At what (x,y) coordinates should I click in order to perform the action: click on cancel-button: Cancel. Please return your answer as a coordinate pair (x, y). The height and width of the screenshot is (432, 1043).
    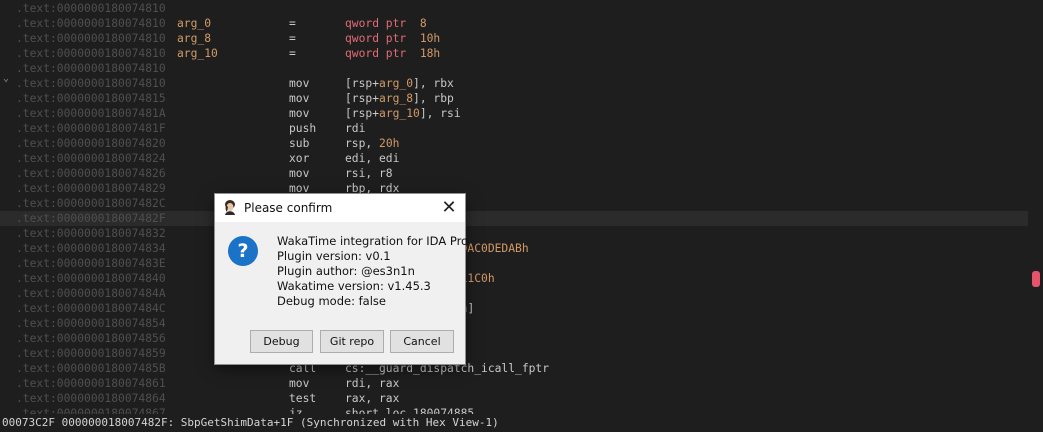
    Looking at the image, I should click on (422, 341).